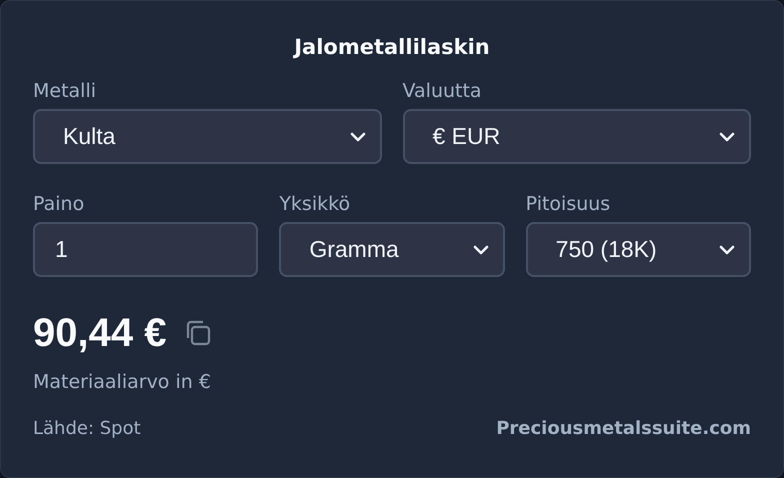 The height and width of the screenshot is (478, 784). Describe the element at coordinates (569, 204) in the screenshot. I see `field-label: Pitoisuus` at that location.